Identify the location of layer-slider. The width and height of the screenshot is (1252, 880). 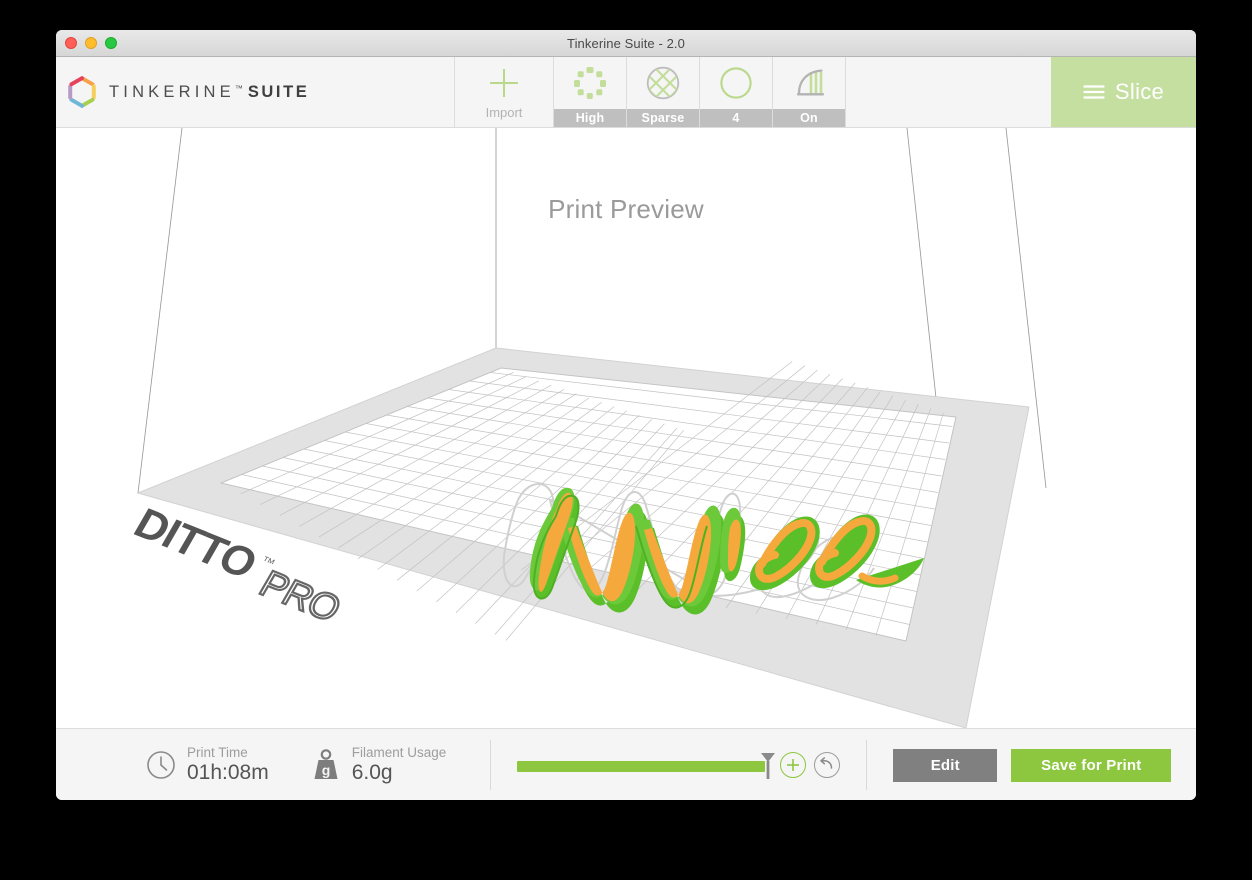
(646, 765).